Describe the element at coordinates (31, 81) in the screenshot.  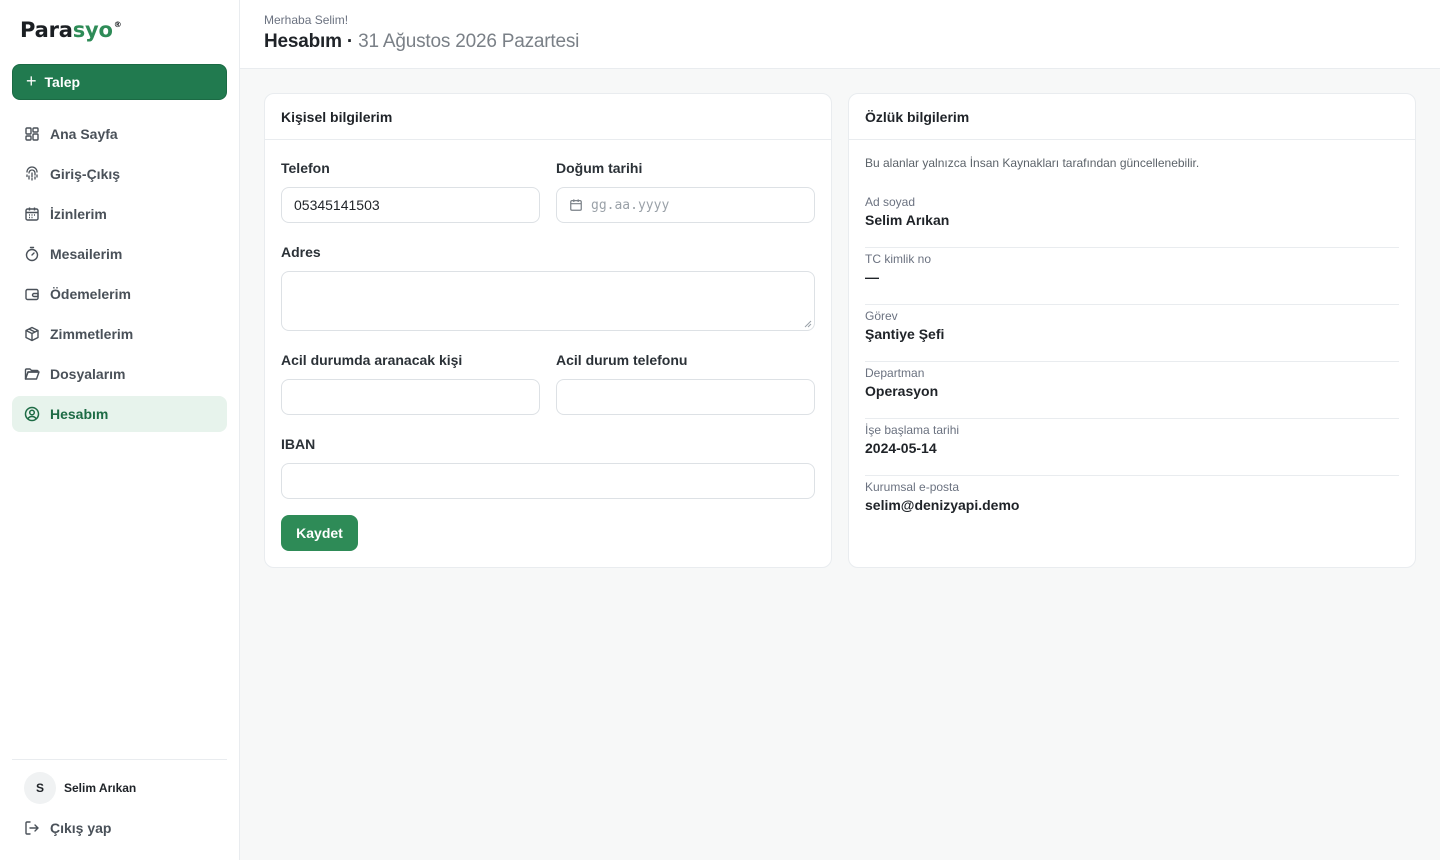
I see `plus-icon: +` at that location.